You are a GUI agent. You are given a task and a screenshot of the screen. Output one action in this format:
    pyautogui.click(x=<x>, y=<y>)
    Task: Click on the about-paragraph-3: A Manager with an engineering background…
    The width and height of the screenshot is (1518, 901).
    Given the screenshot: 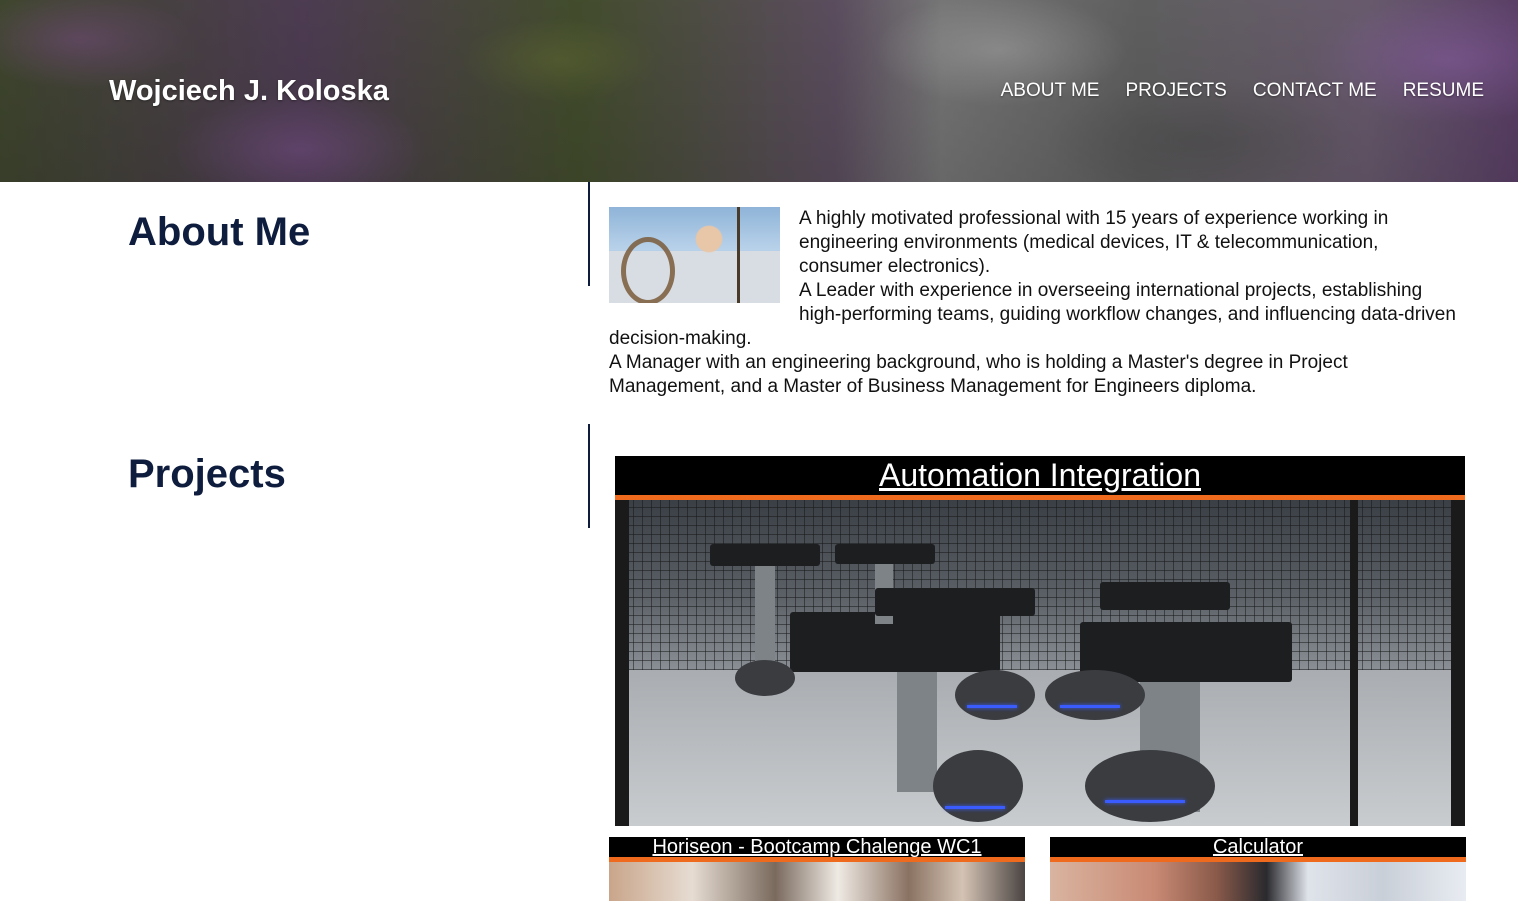 What is the action you would take?
    pyautogui.click(x=978, y=374)
    